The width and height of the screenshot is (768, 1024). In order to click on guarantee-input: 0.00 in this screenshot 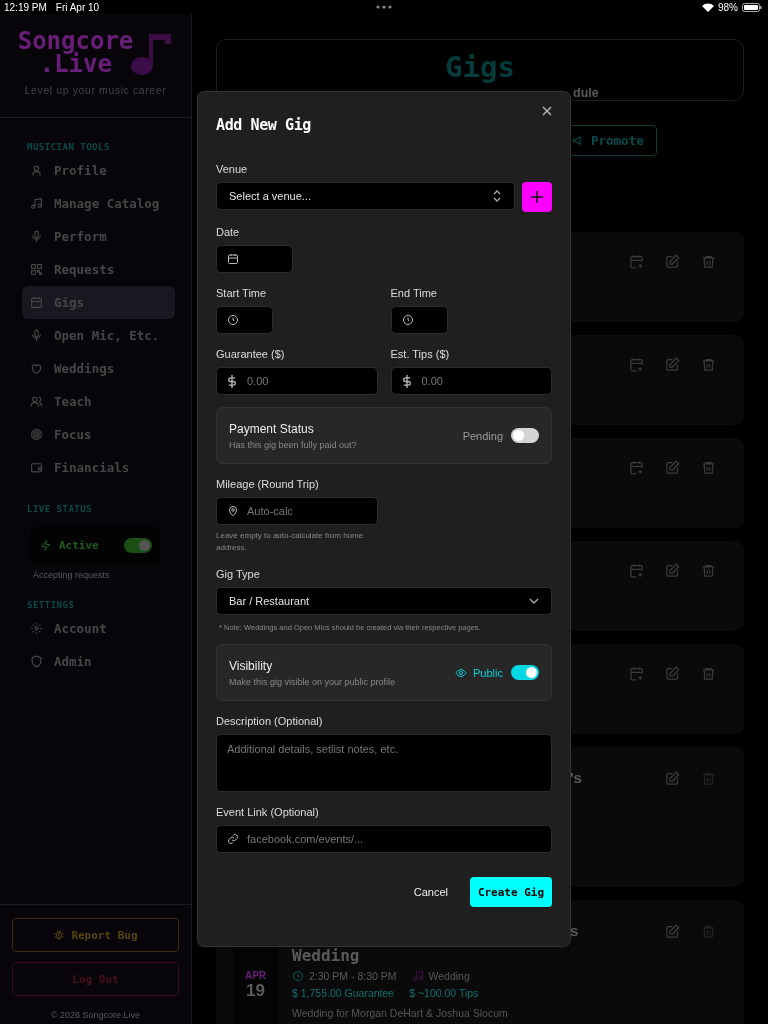, I will do `click(297, 381)`.